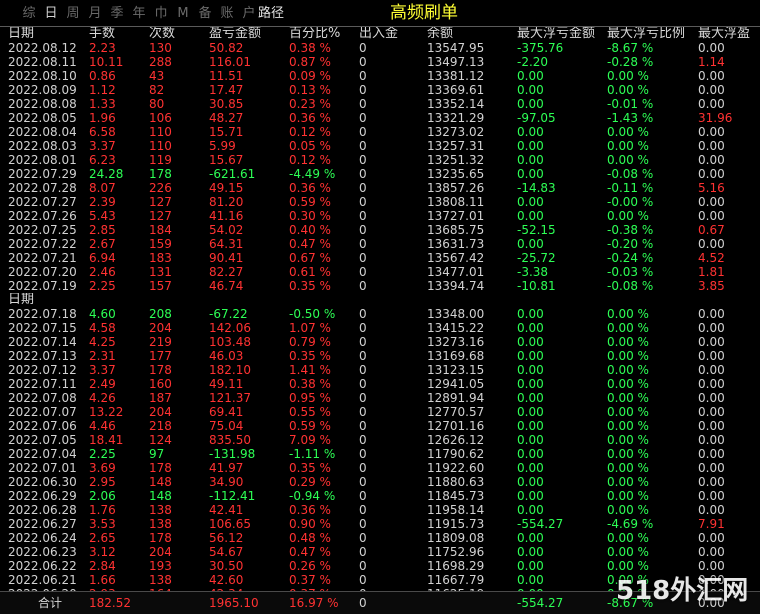 Image resolution: width=760 pixels, height=614 pixels. Describe the element at coordinates (310, 370) in the screenshot. I see `table-cell: 1.41 %` at that location.